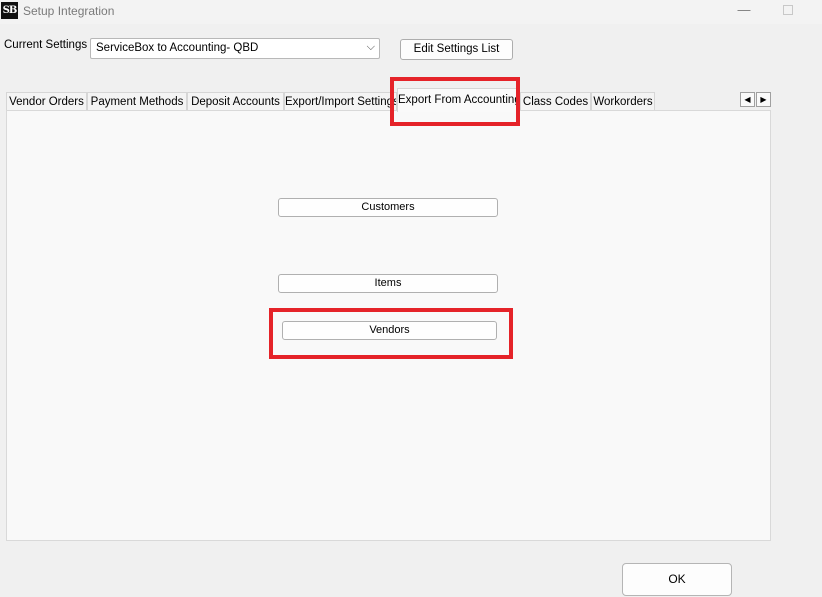  Describe the element at coordinates (458, 100) in the screenshot. I see `tab-export-from-accounting: Export From Accounting` at that location.